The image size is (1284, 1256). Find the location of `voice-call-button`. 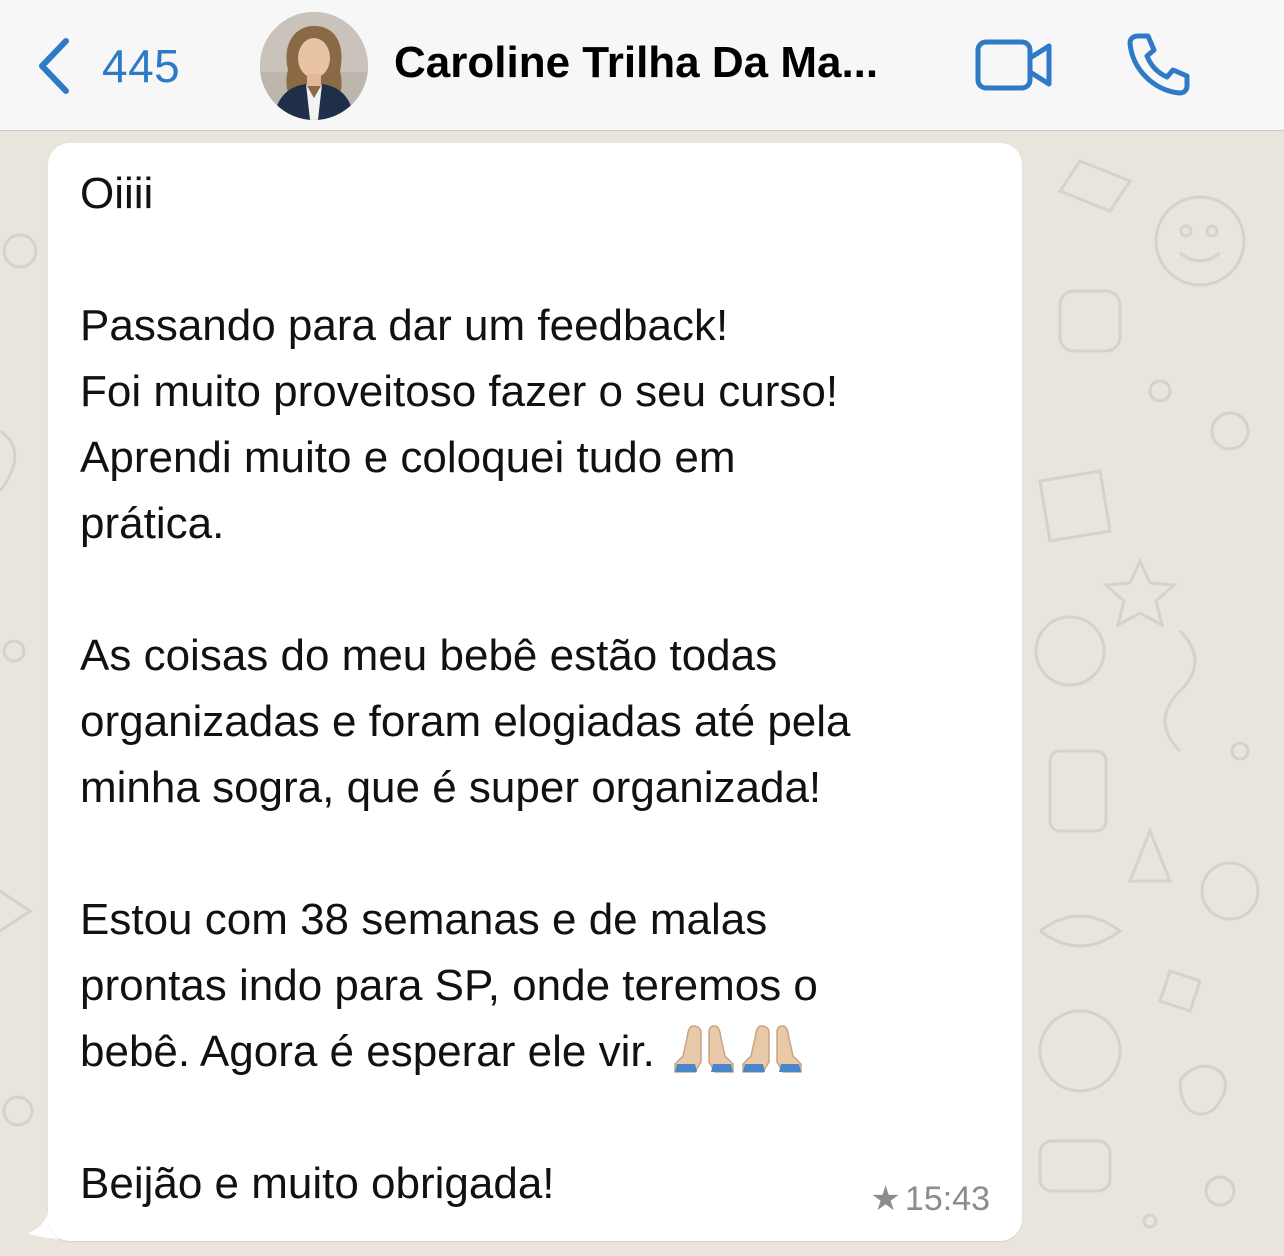

voice-call-button is located at coordinates (1158, 66).